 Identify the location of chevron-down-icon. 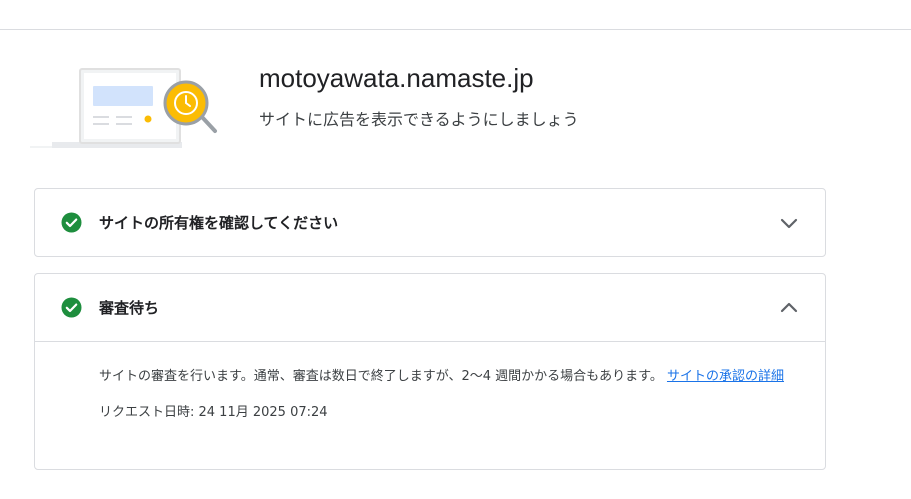
(789, 223).